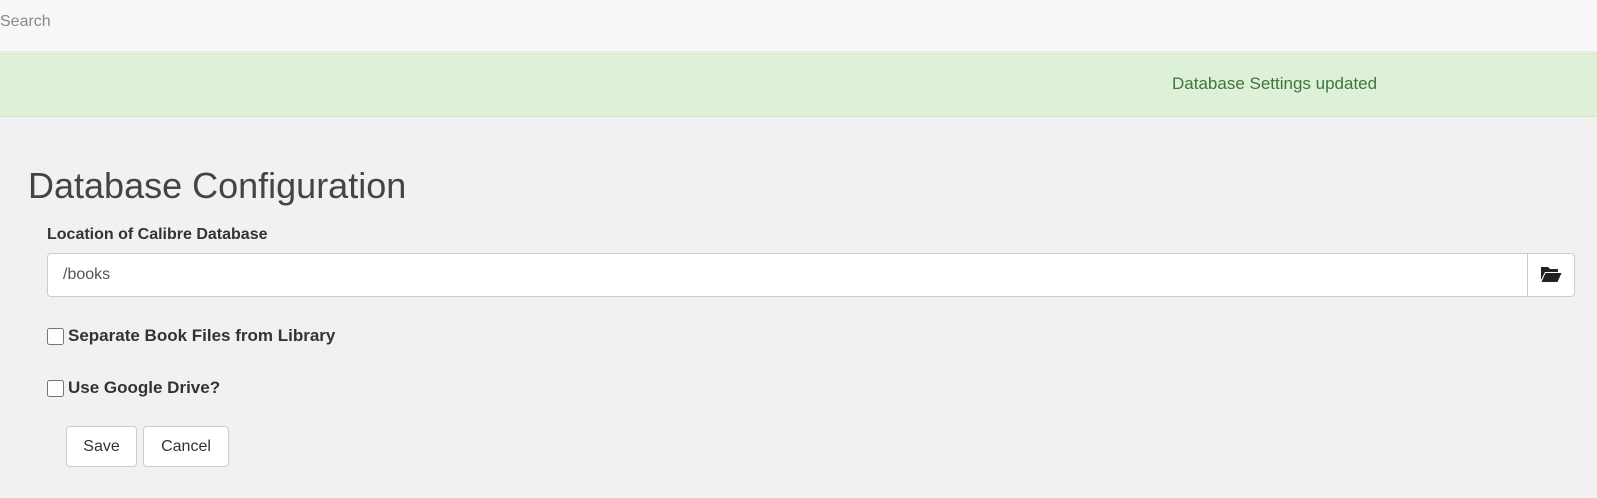  I want to click on google-drive-checkbox, so click(55, 388).